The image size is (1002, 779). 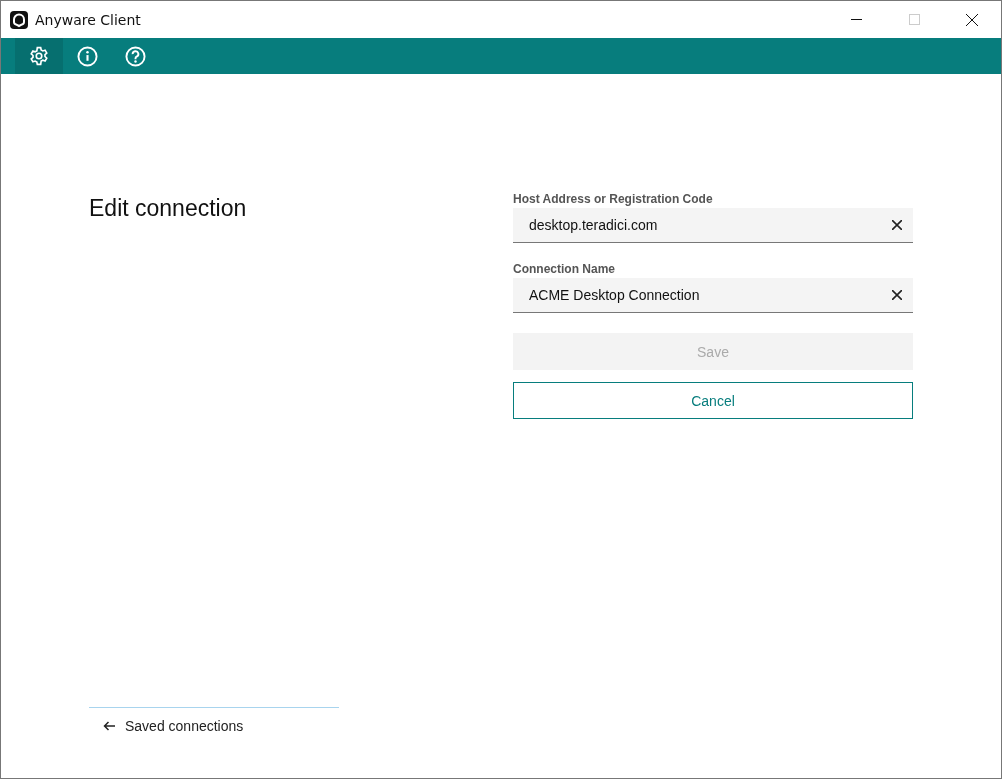 I want to click on left-arrow-icon, so click(x=109, y=726).